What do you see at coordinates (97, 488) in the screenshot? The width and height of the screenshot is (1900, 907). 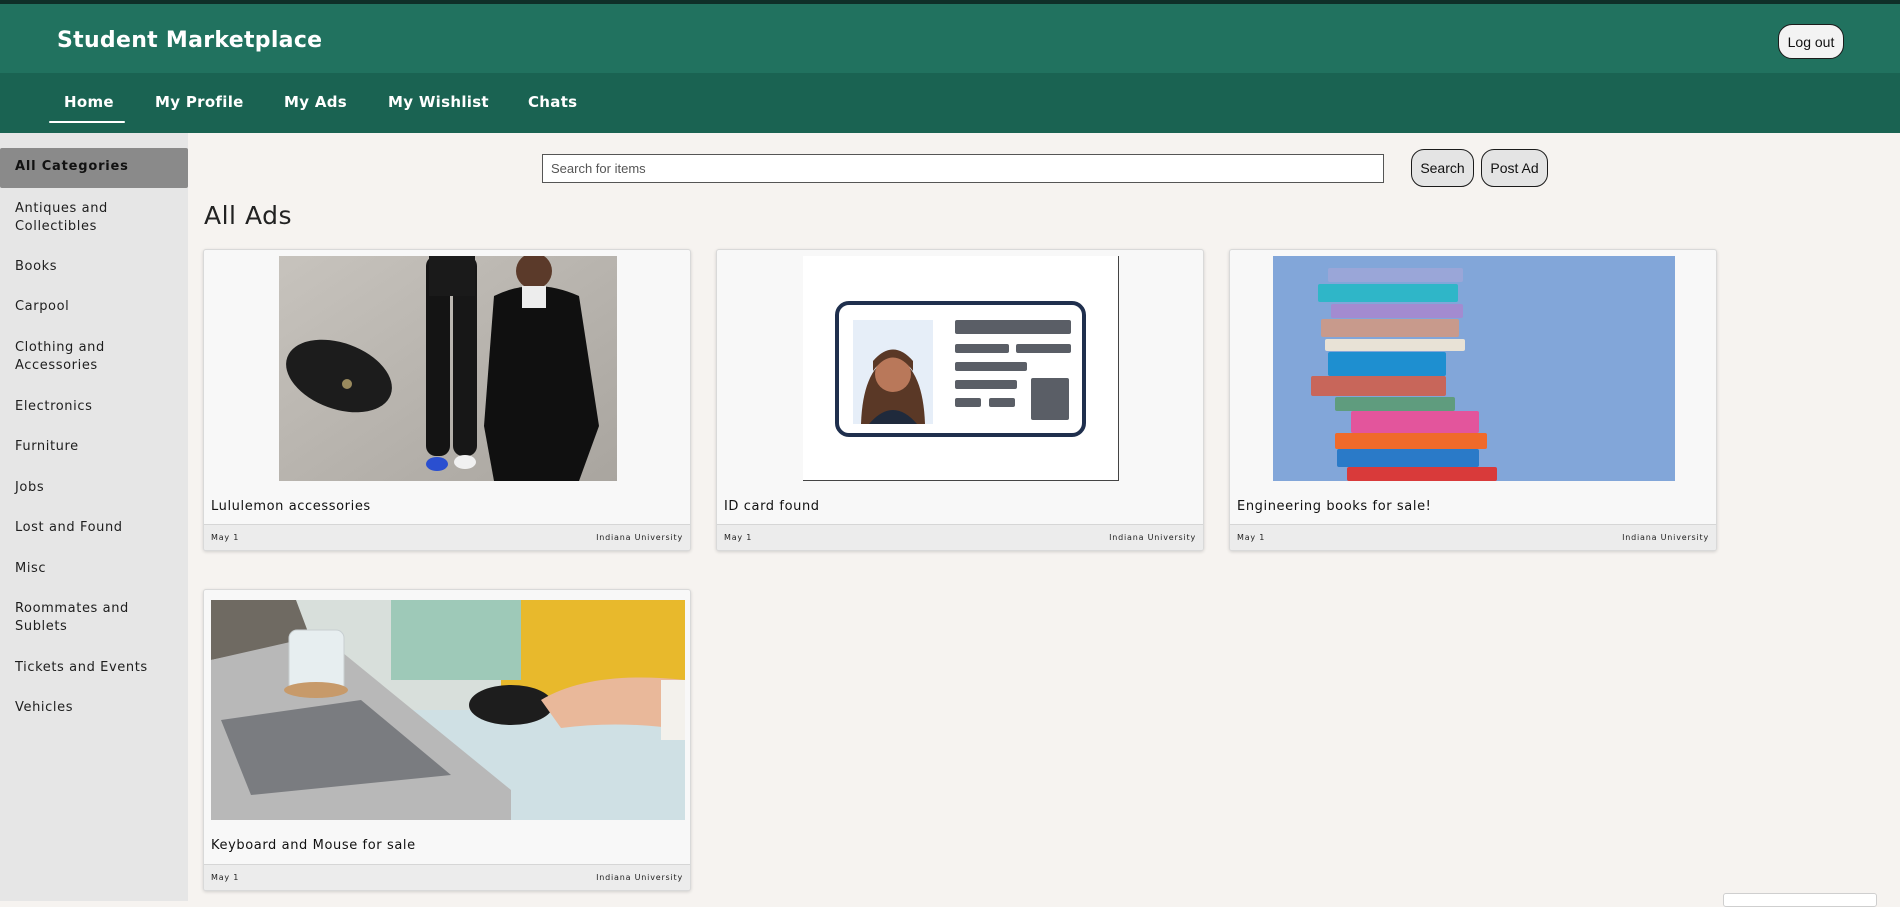 I see `category-jobs: Jobs` at bounding box center [97, 488].